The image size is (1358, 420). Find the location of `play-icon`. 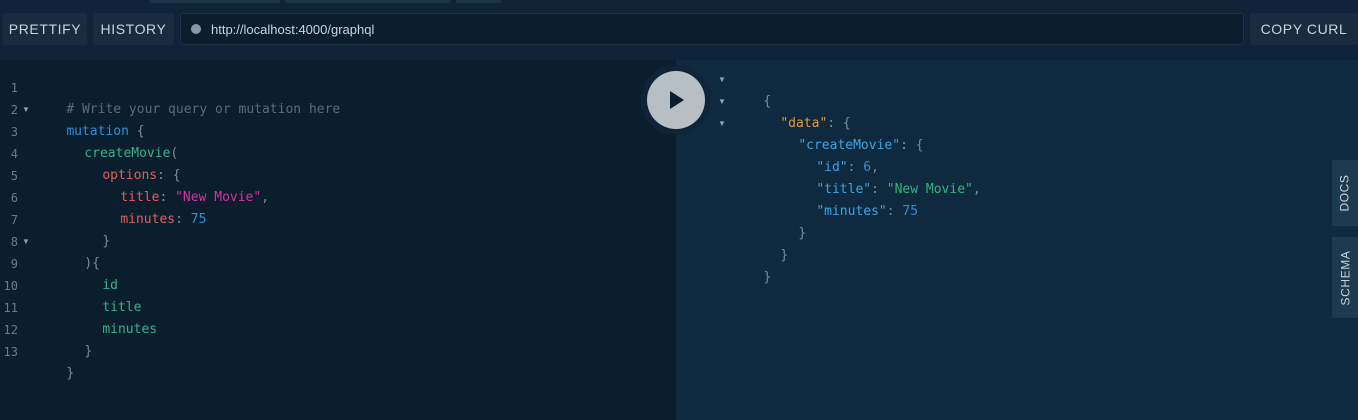

play-icon is located at coordinates (677, 100).